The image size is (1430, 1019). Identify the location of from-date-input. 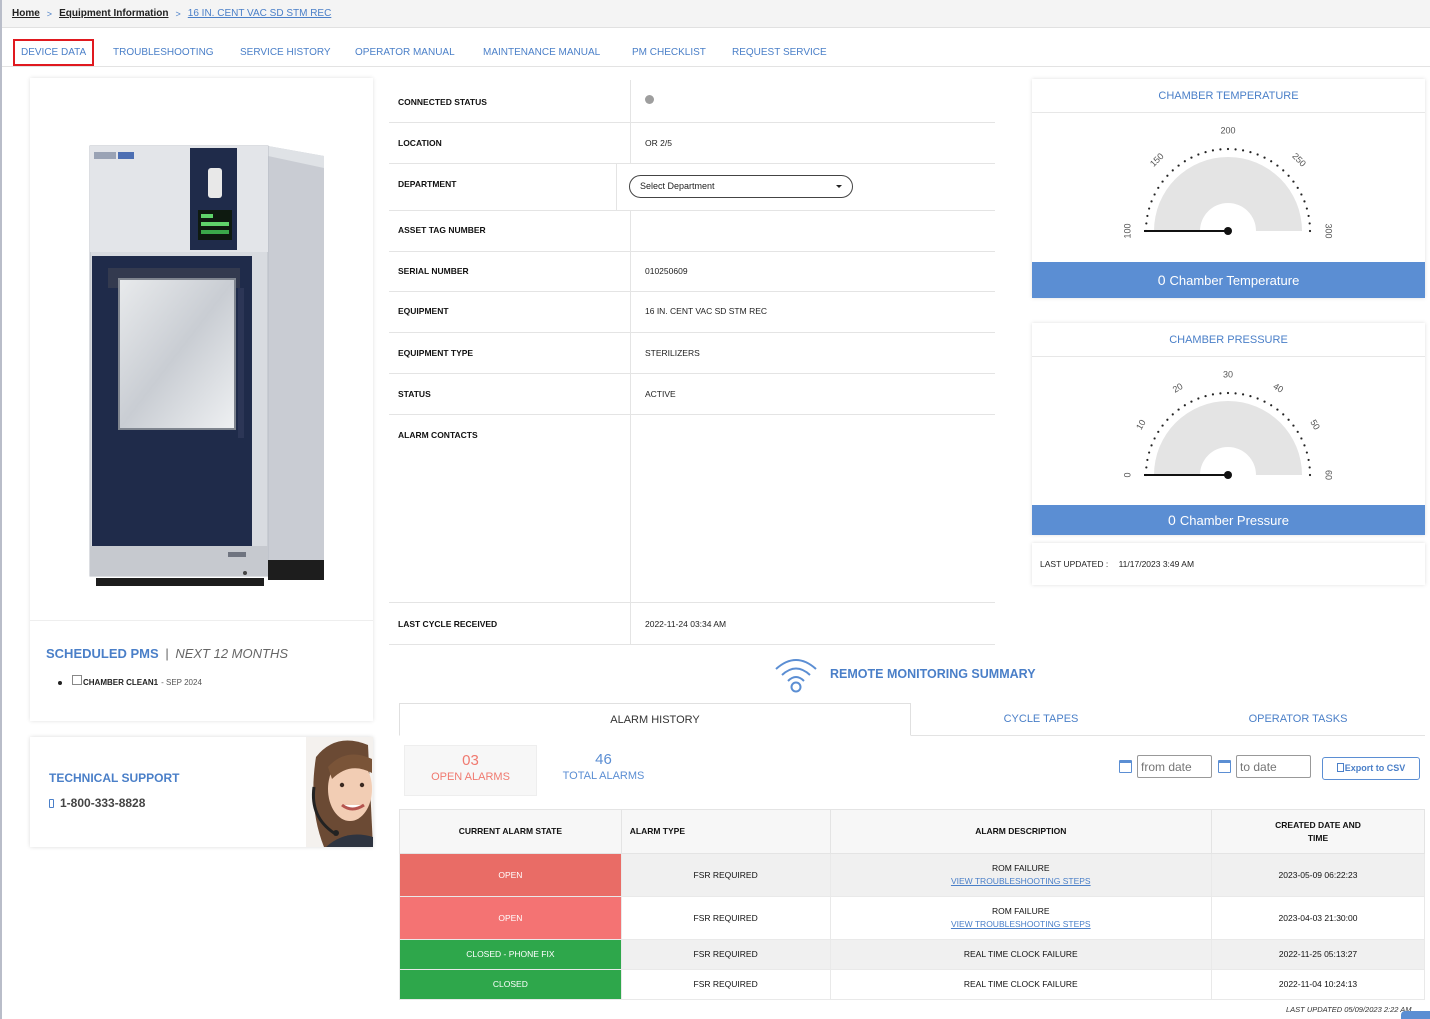
(1174, 766).